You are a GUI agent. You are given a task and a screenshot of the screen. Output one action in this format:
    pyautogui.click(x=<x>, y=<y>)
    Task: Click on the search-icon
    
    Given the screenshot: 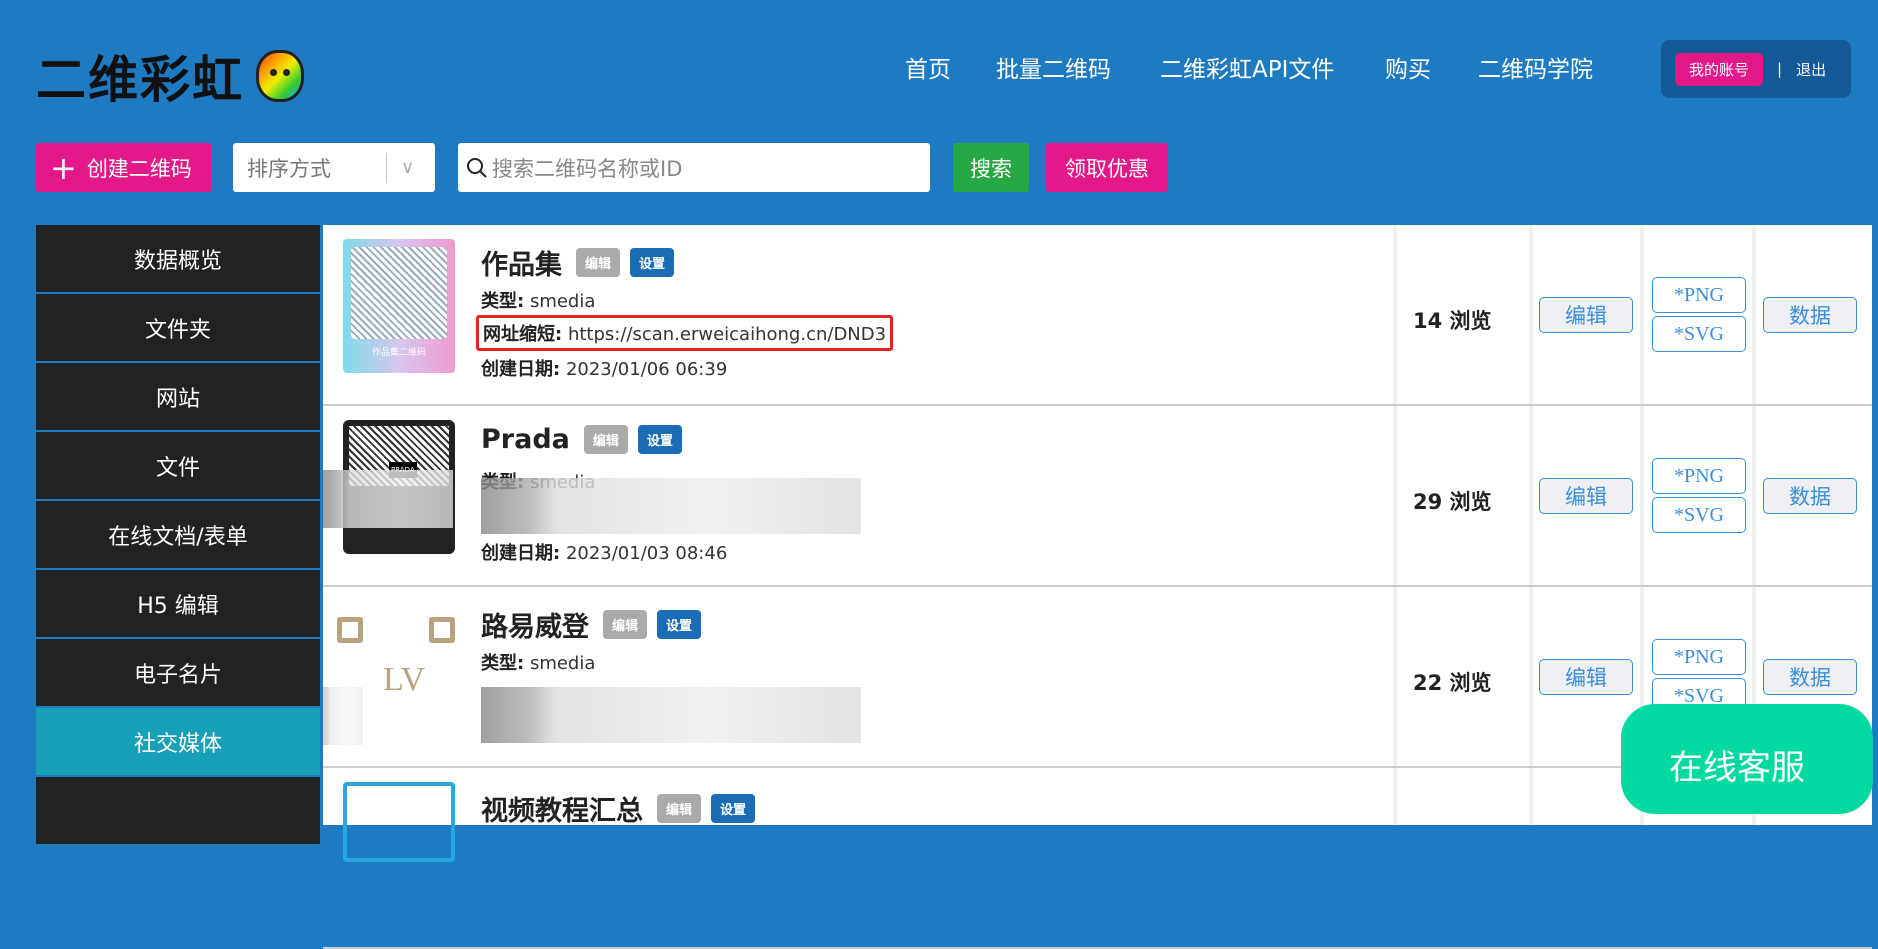 What is the action you would take?
    pyautogui.click(x=477, y=167)
    